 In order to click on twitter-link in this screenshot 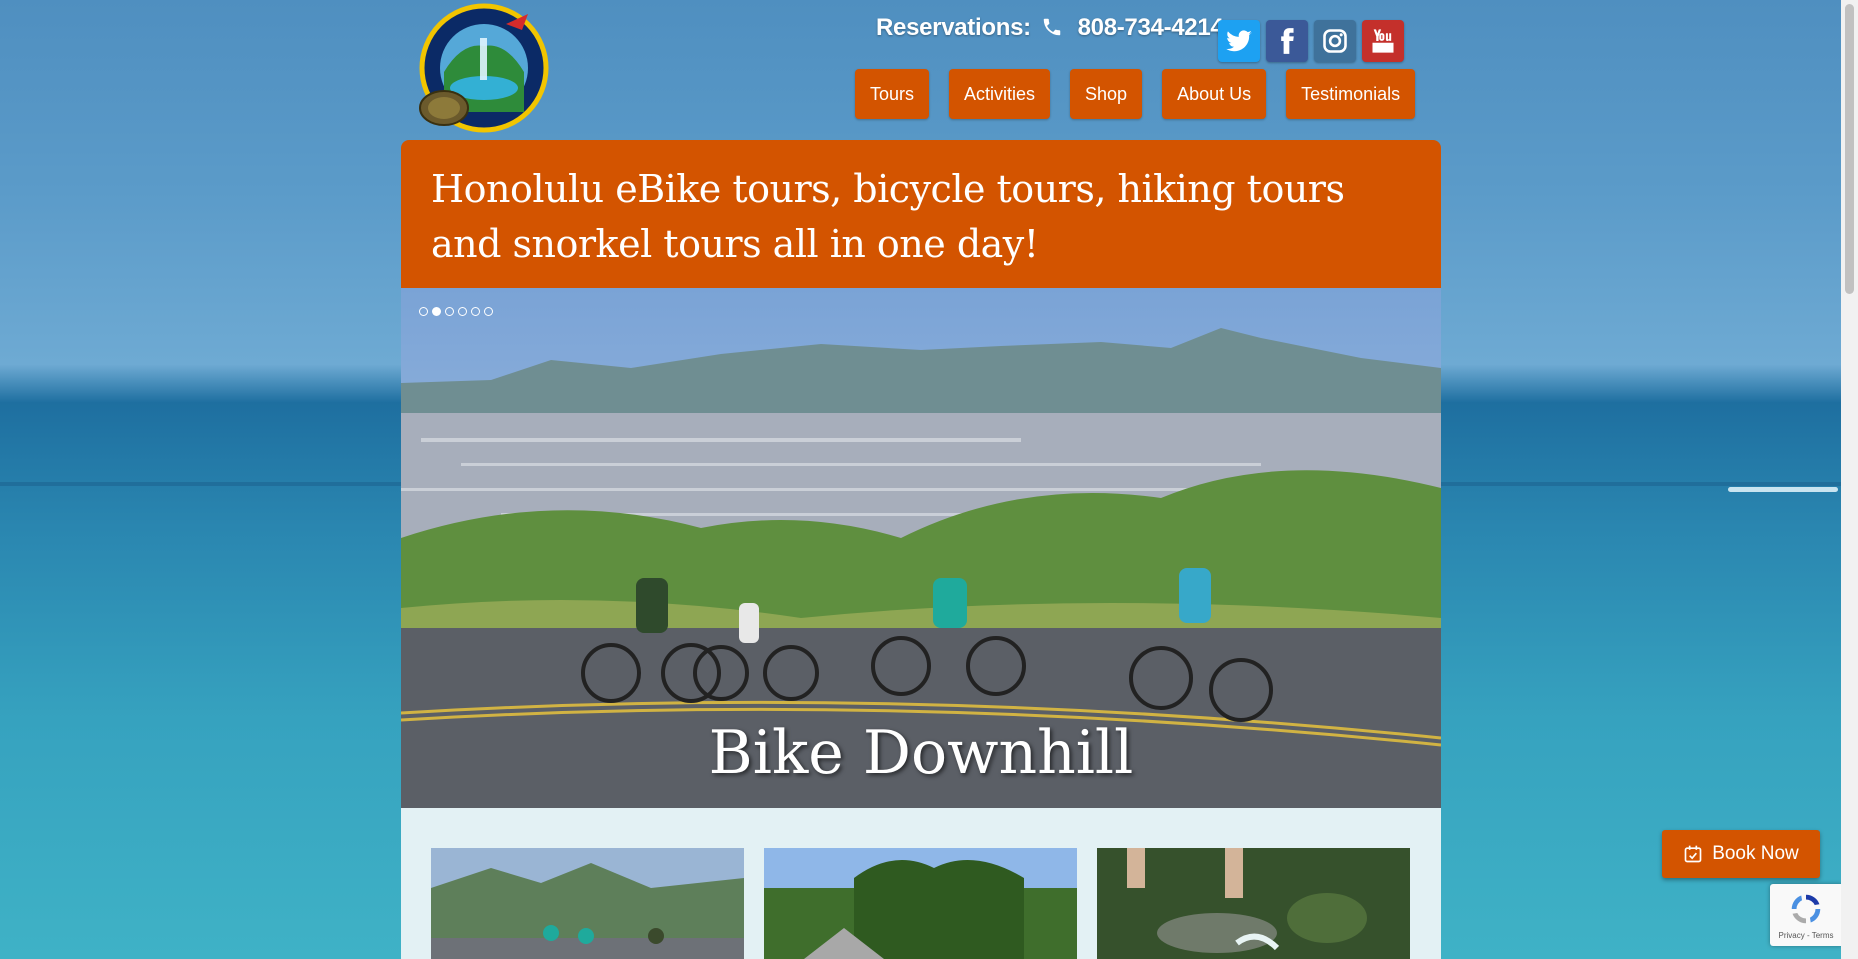, I will do `click(1239, 41)`.